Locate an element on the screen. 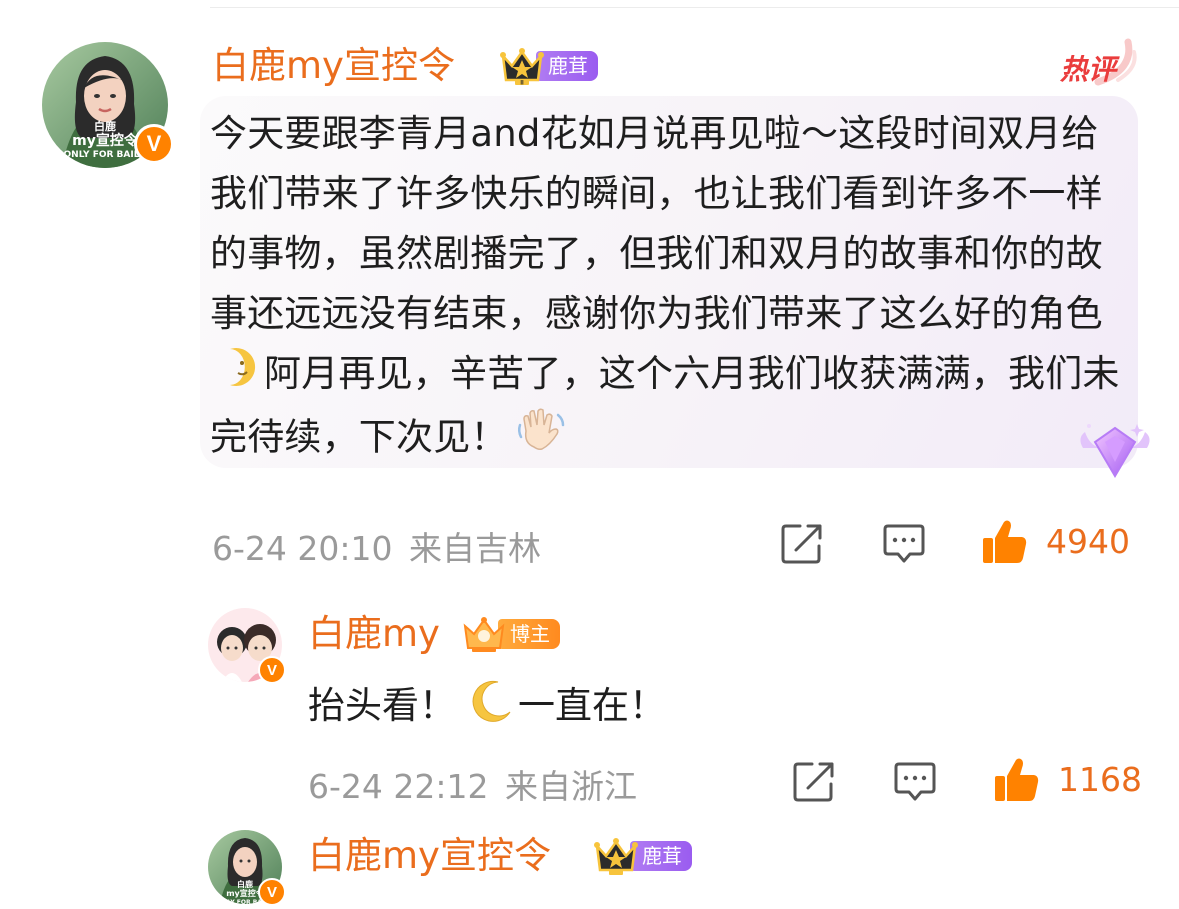 Image resolution: width=1179 pixels, height=909 pixels. waving-hand-icon is located at coordinates (537, 439).